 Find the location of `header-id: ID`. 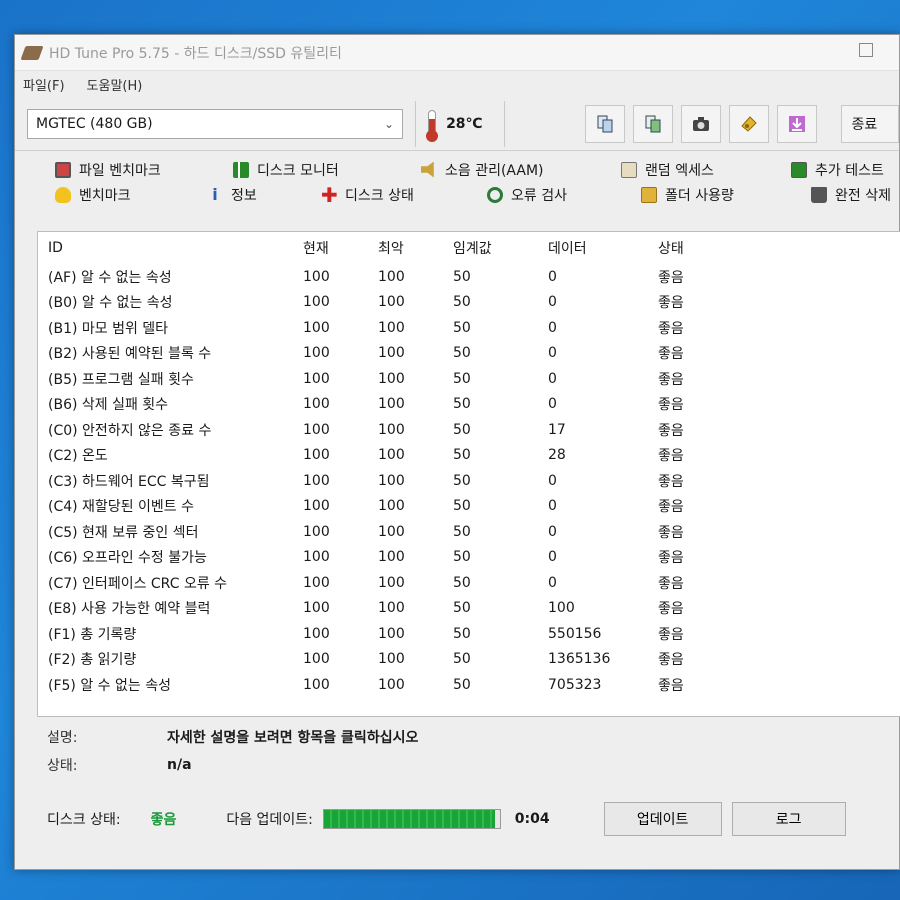

header-id: ID is located at coordinates (165, 248).